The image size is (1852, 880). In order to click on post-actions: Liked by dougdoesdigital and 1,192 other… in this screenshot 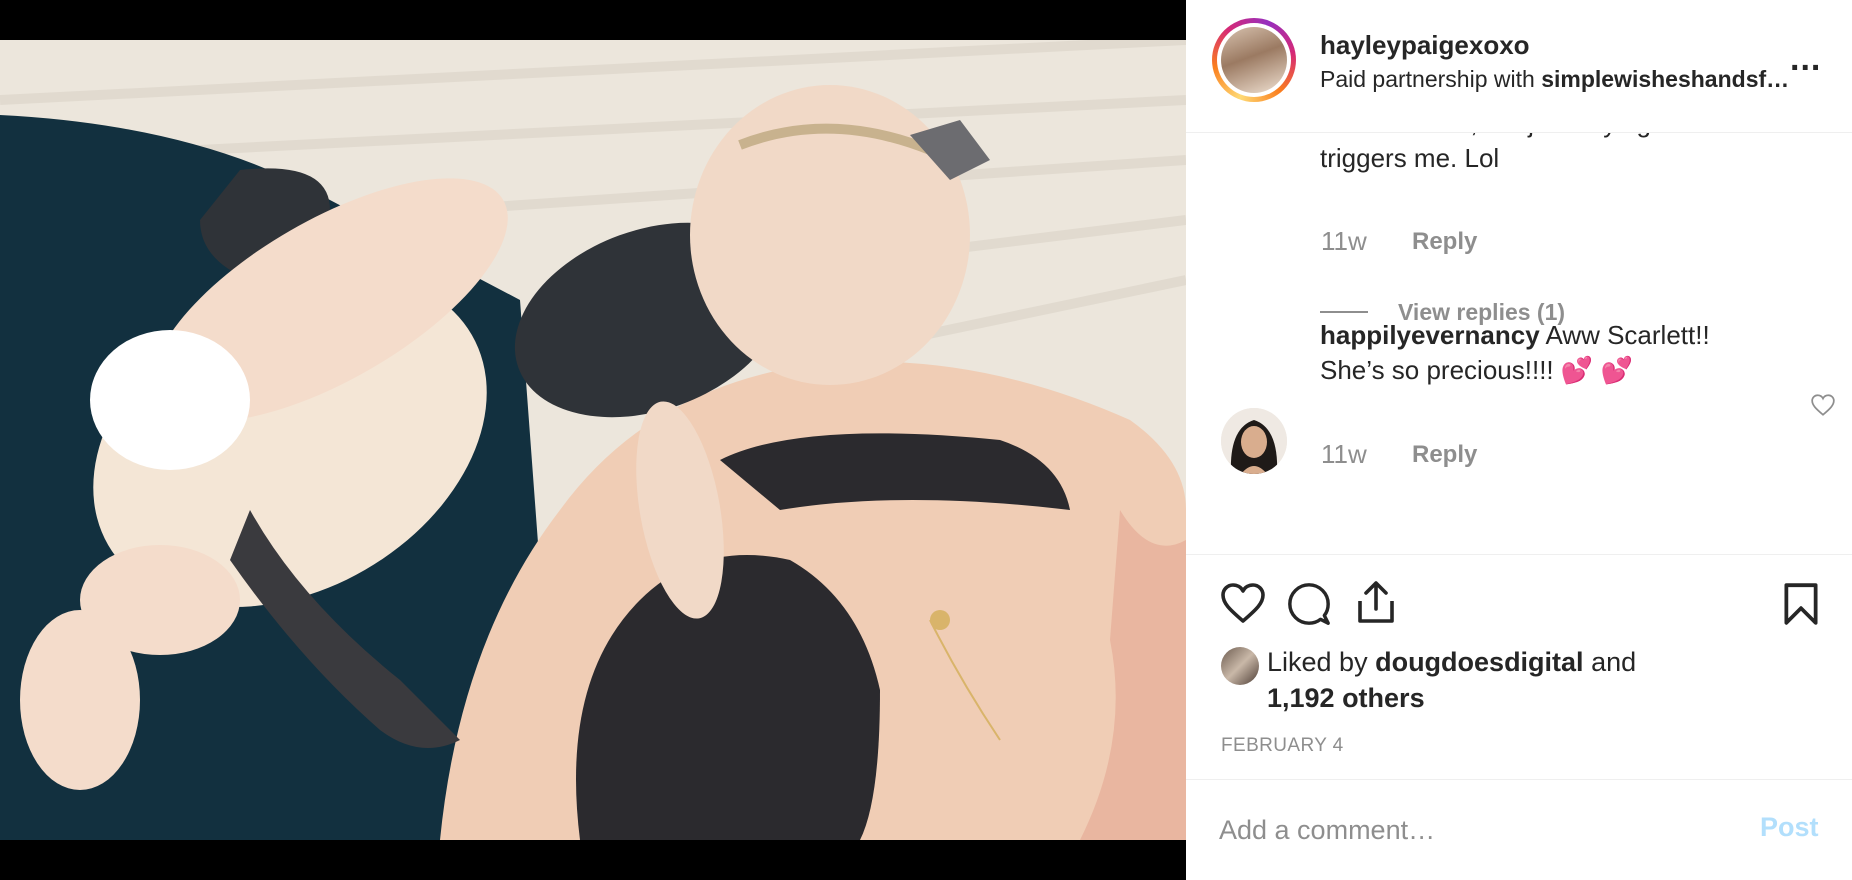, I will do `click(1519, 666)`.